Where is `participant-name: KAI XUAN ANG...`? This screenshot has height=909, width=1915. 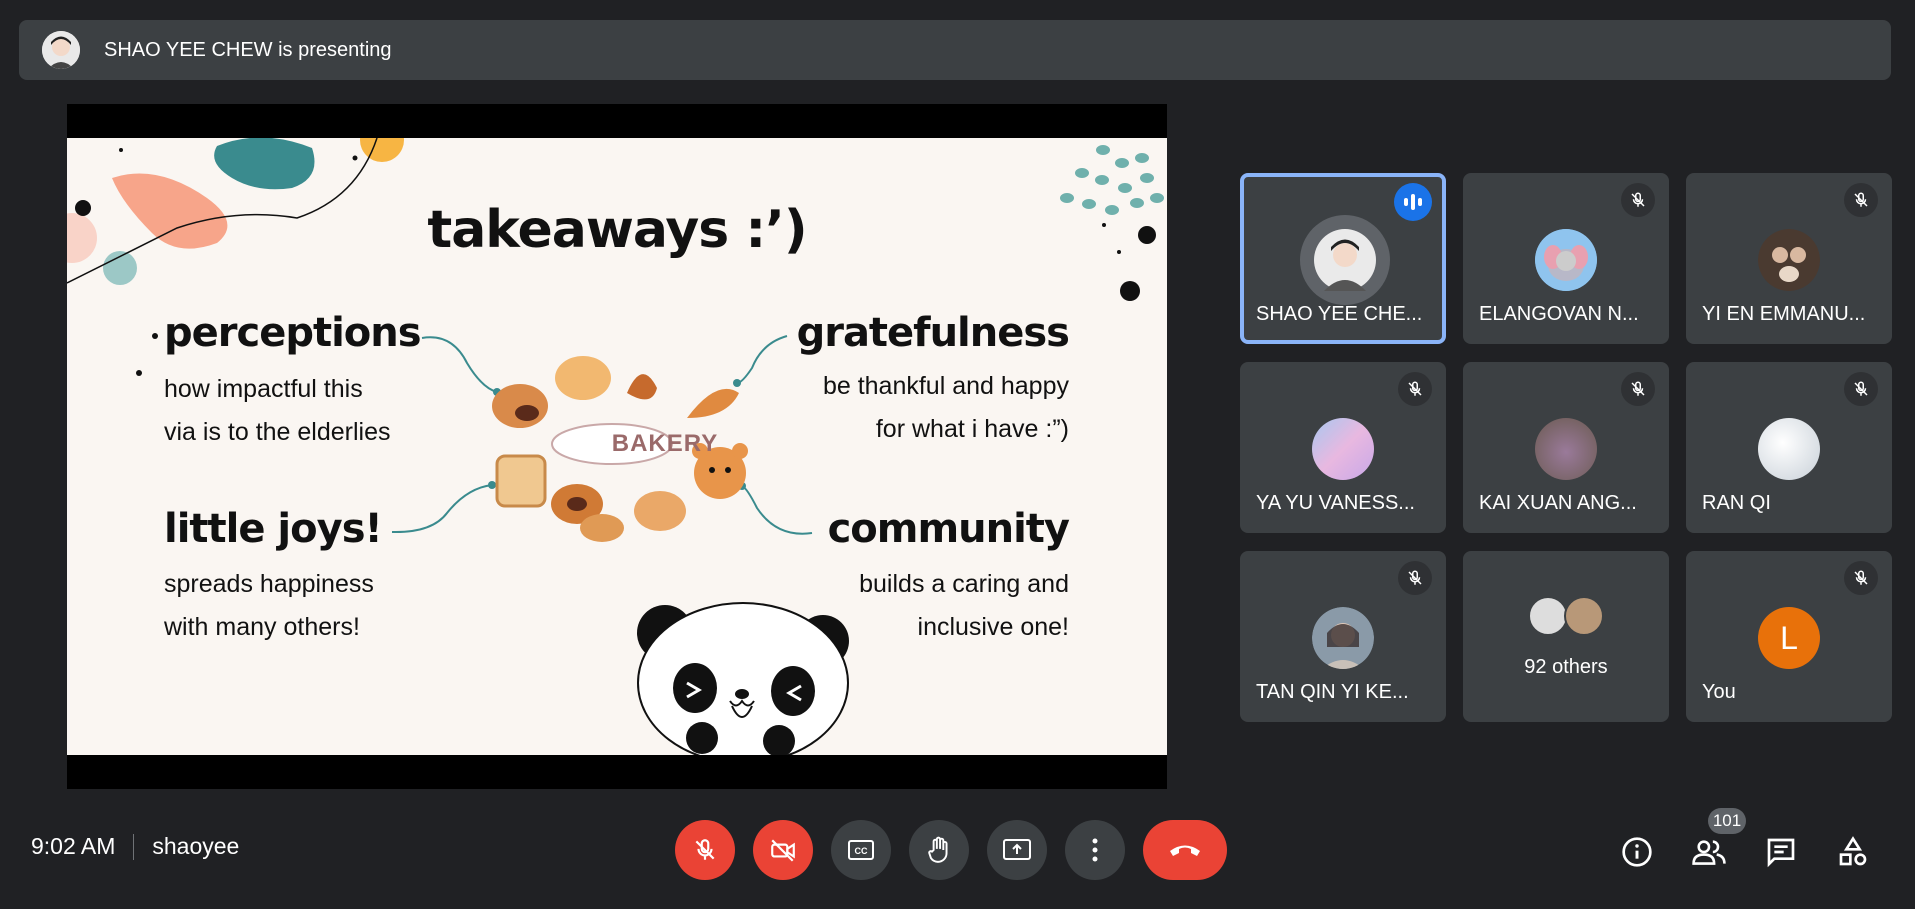 participant-name: KAI XUAN ANG... is located at coordinates (1558, 503).